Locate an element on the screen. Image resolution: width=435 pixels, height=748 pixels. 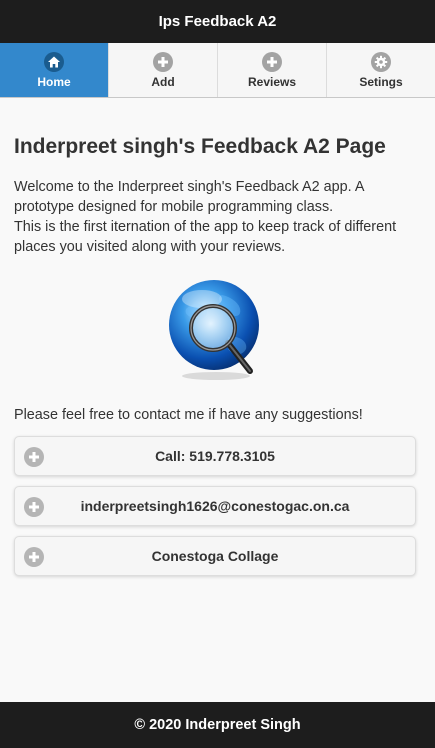
tab-settings: Setings is located at coordinates (380, 70).